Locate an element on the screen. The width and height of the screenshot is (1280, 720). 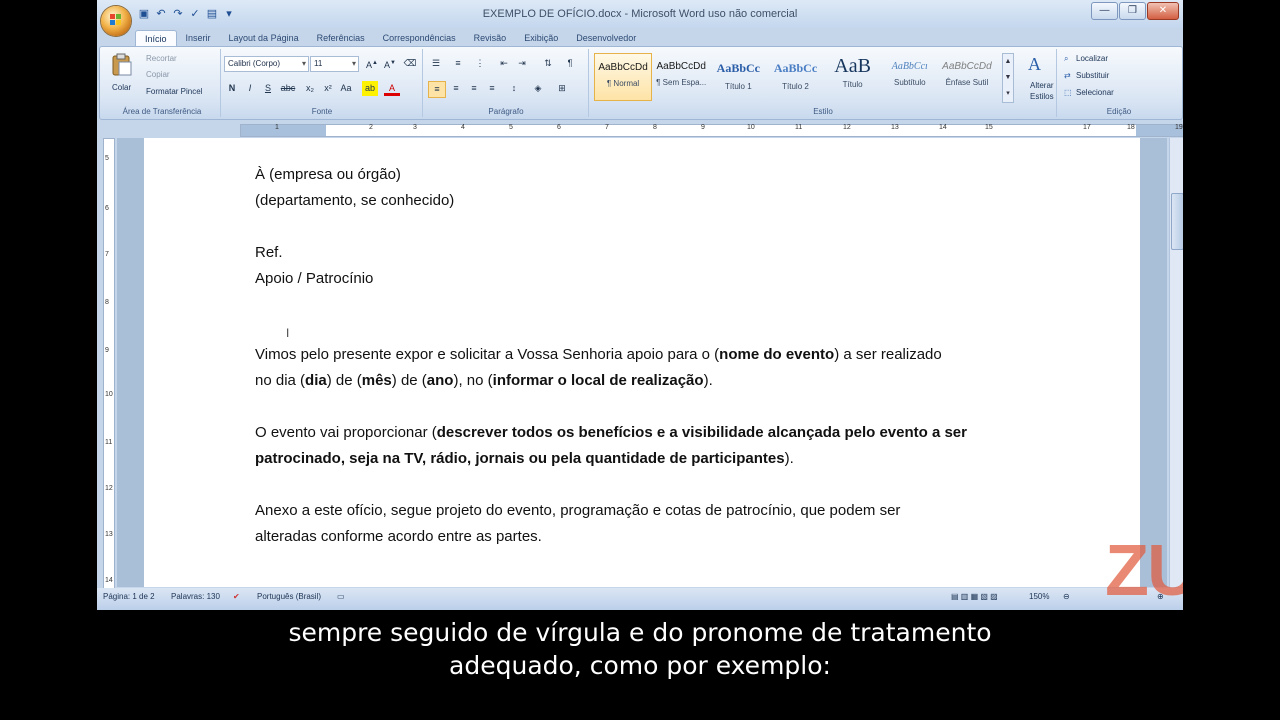
status-page: Página: 1 de 2 is located at coordinates (129, 596).